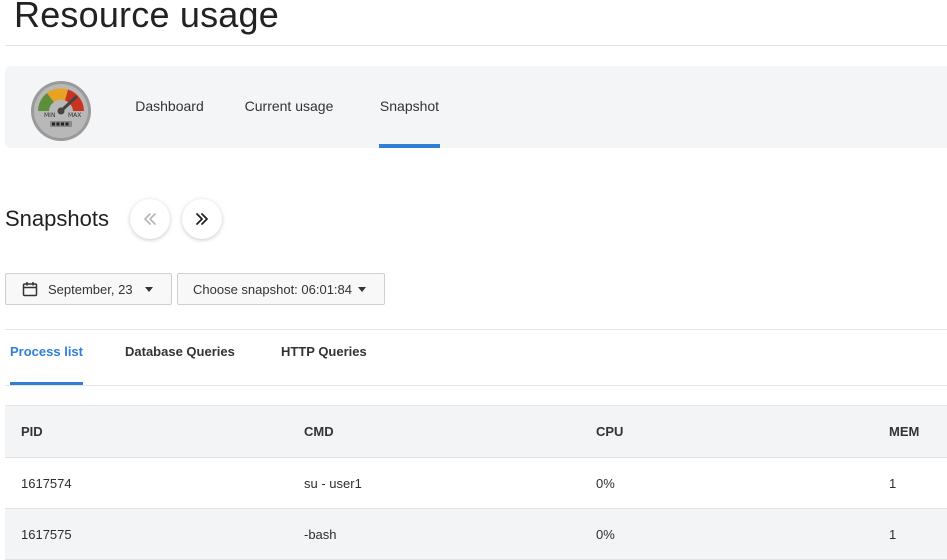  I want to click on tab-snapshot-label: Snapshot, so click(409, 106).